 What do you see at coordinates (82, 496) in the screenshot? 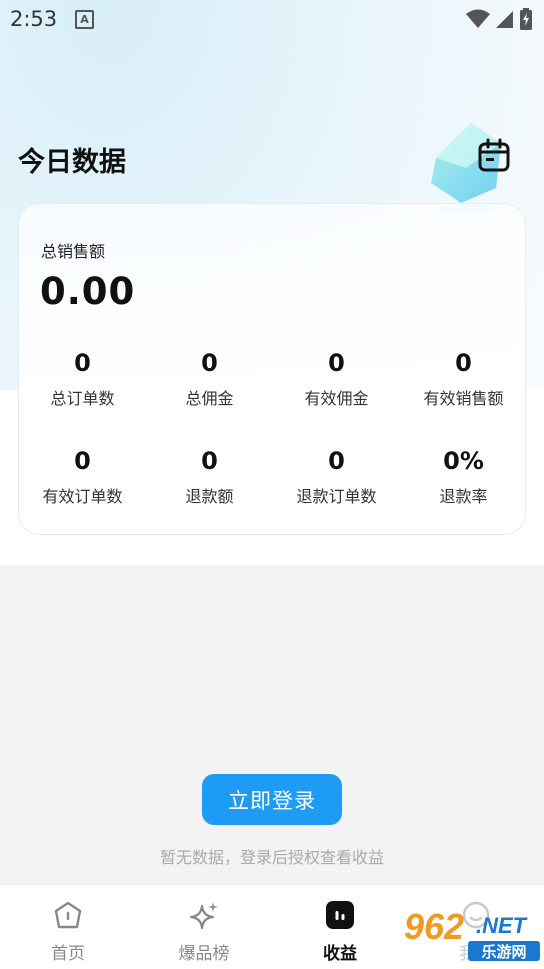
I see `stat-label: 有效订单数` at bounding box center [82, 496].